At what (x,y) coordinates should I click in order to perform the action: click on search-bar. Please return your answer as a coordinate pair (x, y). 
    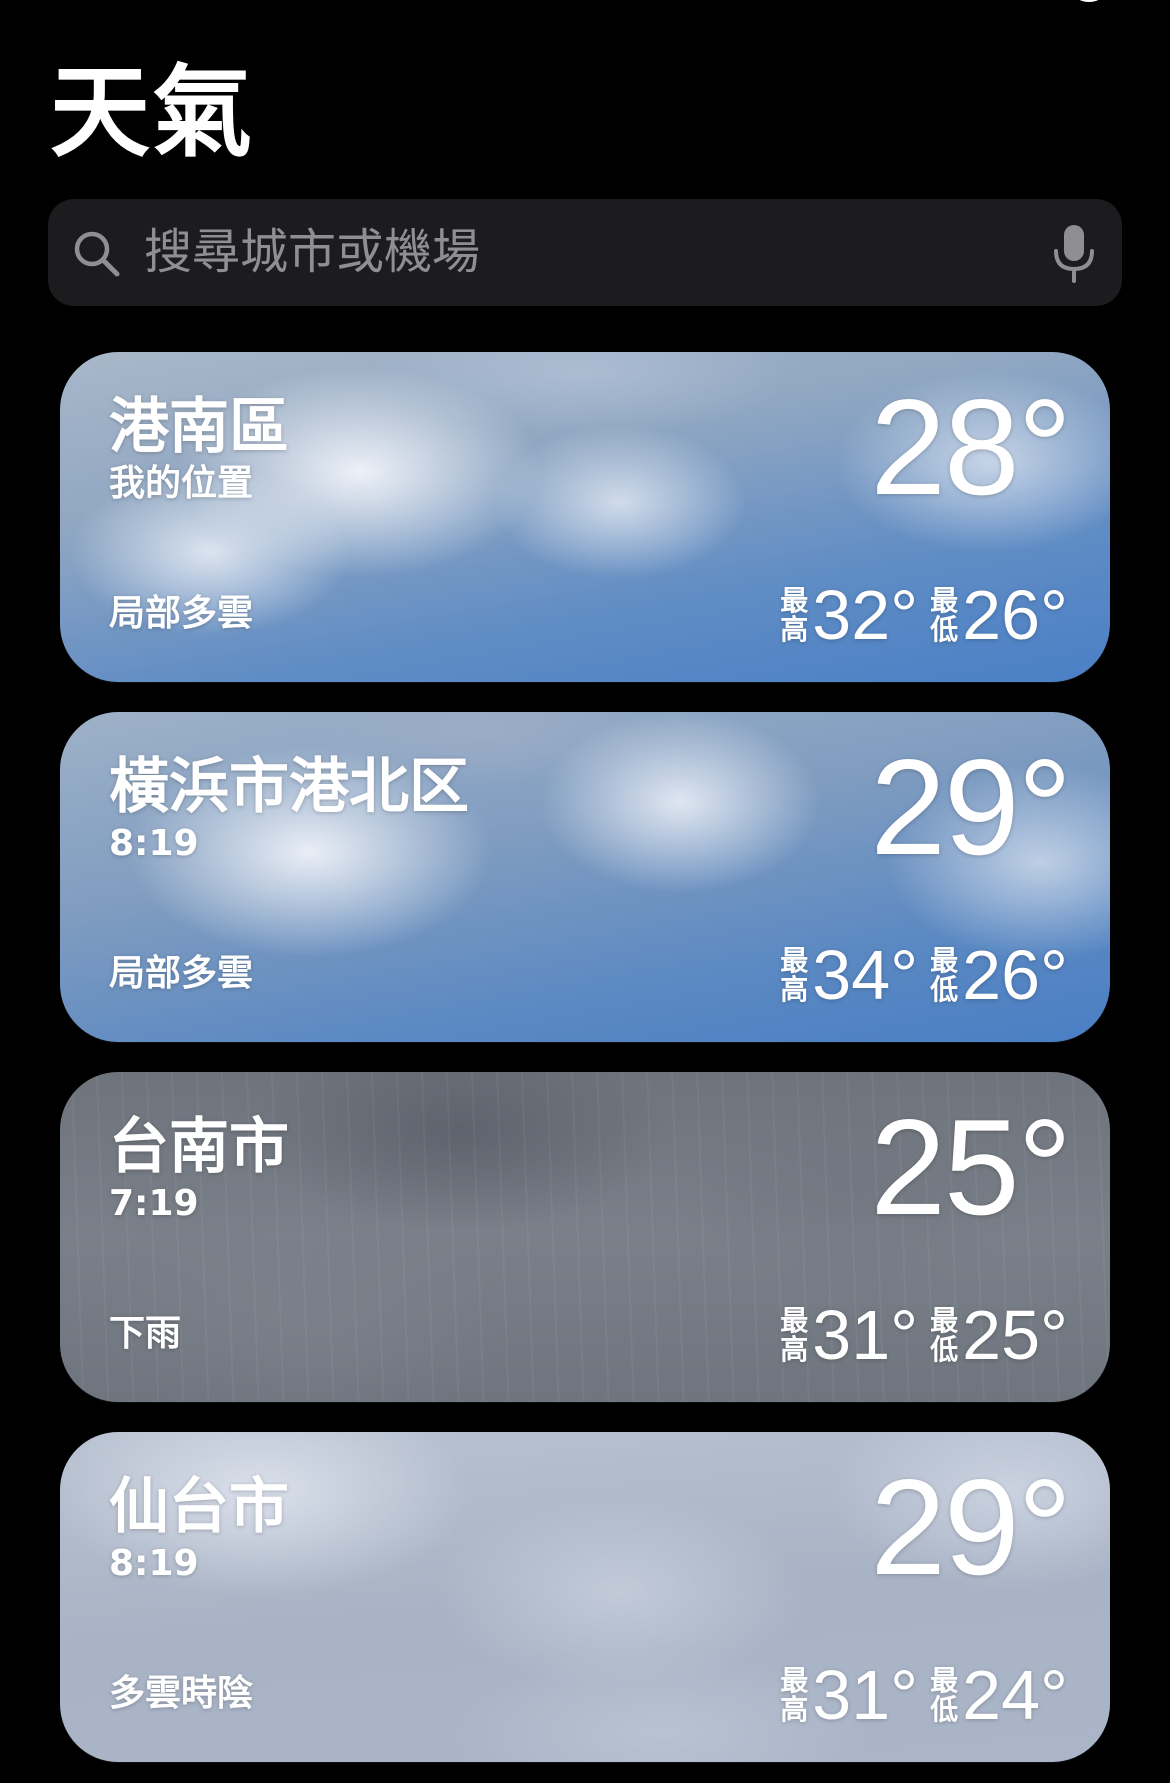
    Looking at the image, I should click on (585, 252).